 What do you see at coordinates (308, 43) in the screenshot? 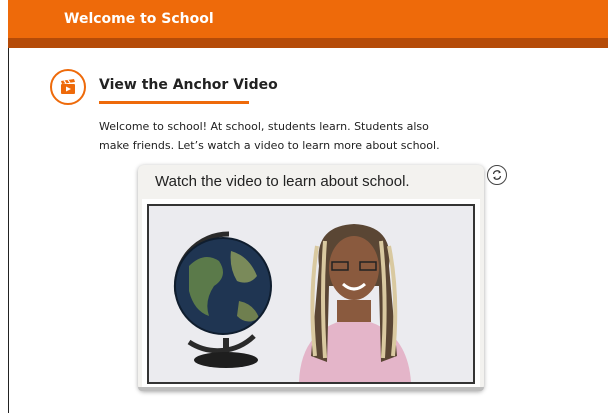
I see `banner-underbar` at bounding box center [308, 43].